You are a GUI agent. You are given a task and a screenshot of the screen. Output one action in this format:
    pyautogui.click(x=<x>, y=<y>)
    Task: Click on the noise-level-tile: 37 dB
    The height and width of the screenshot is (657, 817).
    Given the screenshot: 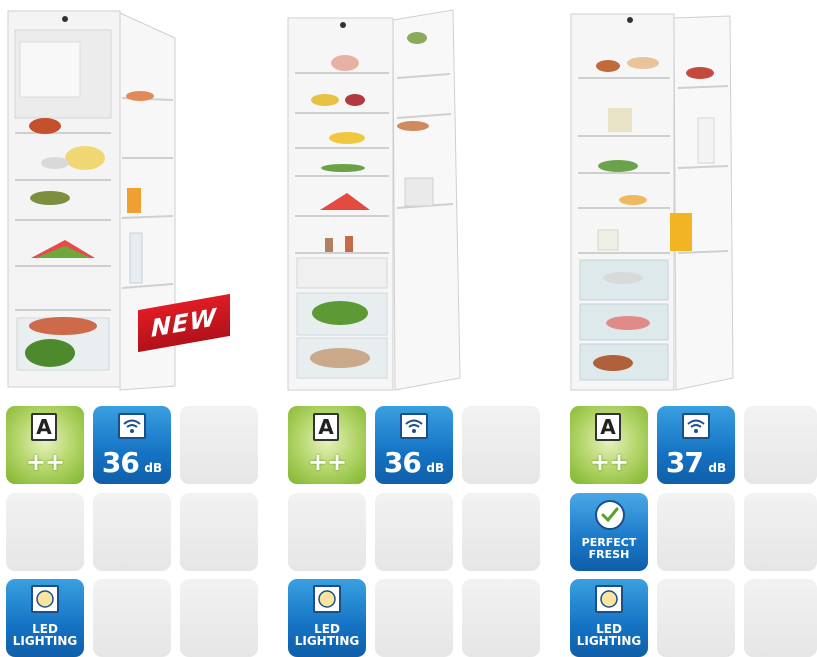 What is the action you would take?
    pyautogui.click(x=696, y=445)
    